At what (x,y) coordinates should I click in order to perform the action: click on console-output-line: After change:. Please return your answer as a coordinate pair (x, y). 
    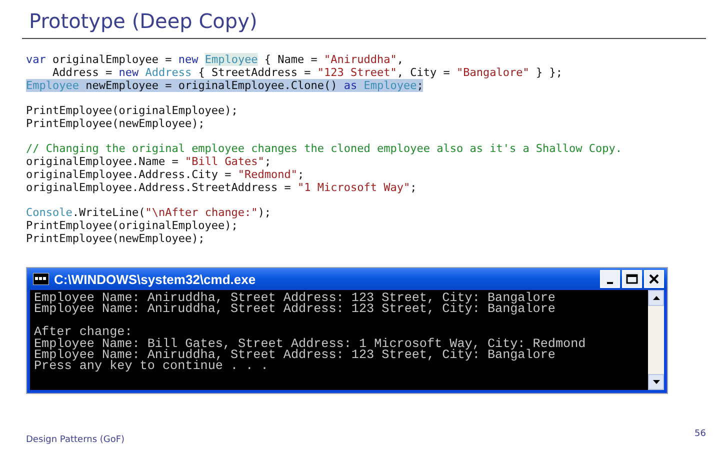
    Looking at the image, I should click on (83, 333).